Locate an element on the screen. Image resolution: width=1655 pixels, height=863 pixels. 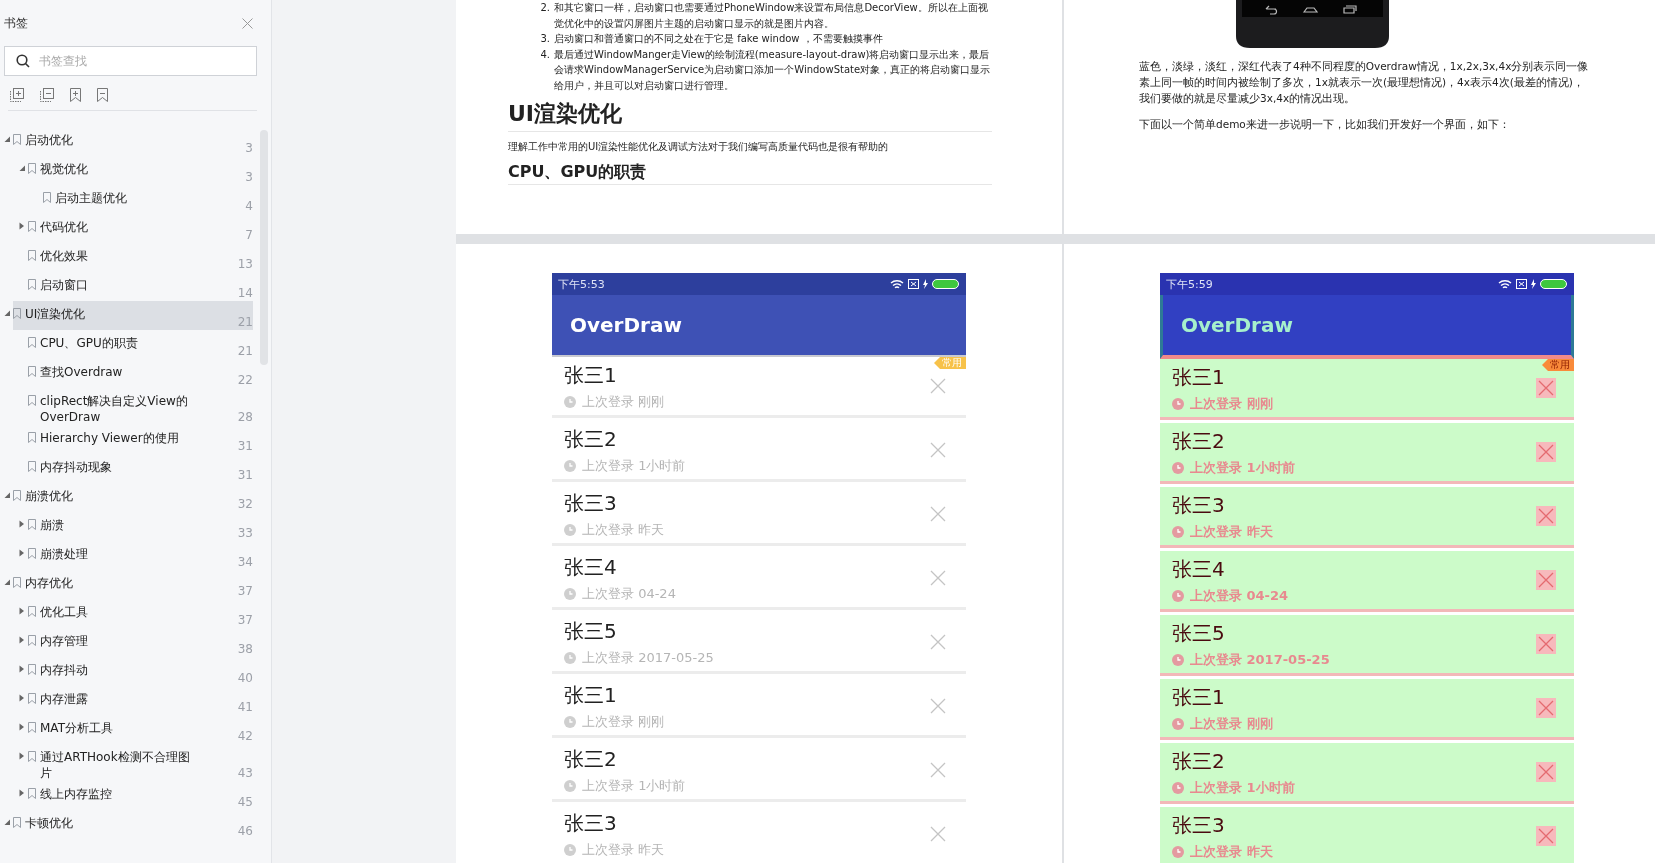
bookmark-item: 崩溃 33 is located at coordinates (140, 526).